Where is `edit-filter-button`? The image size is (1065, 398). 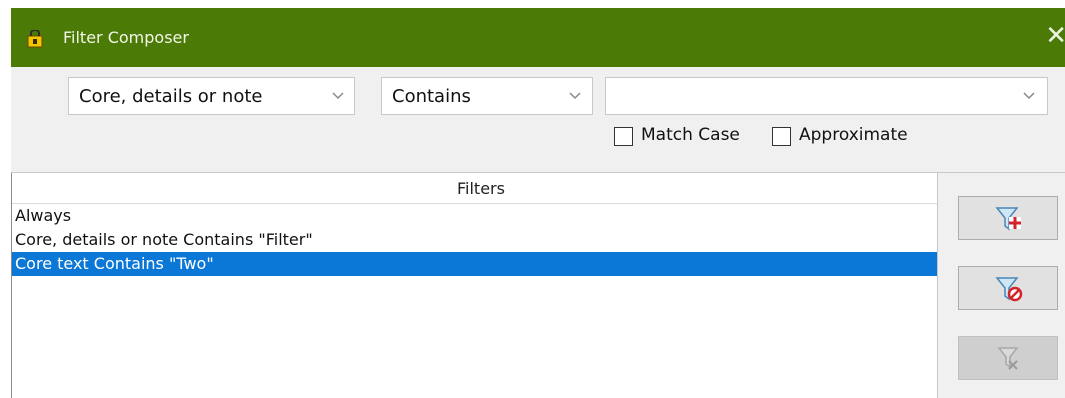
edit-filter-button is located at coordinates (1008, 358).